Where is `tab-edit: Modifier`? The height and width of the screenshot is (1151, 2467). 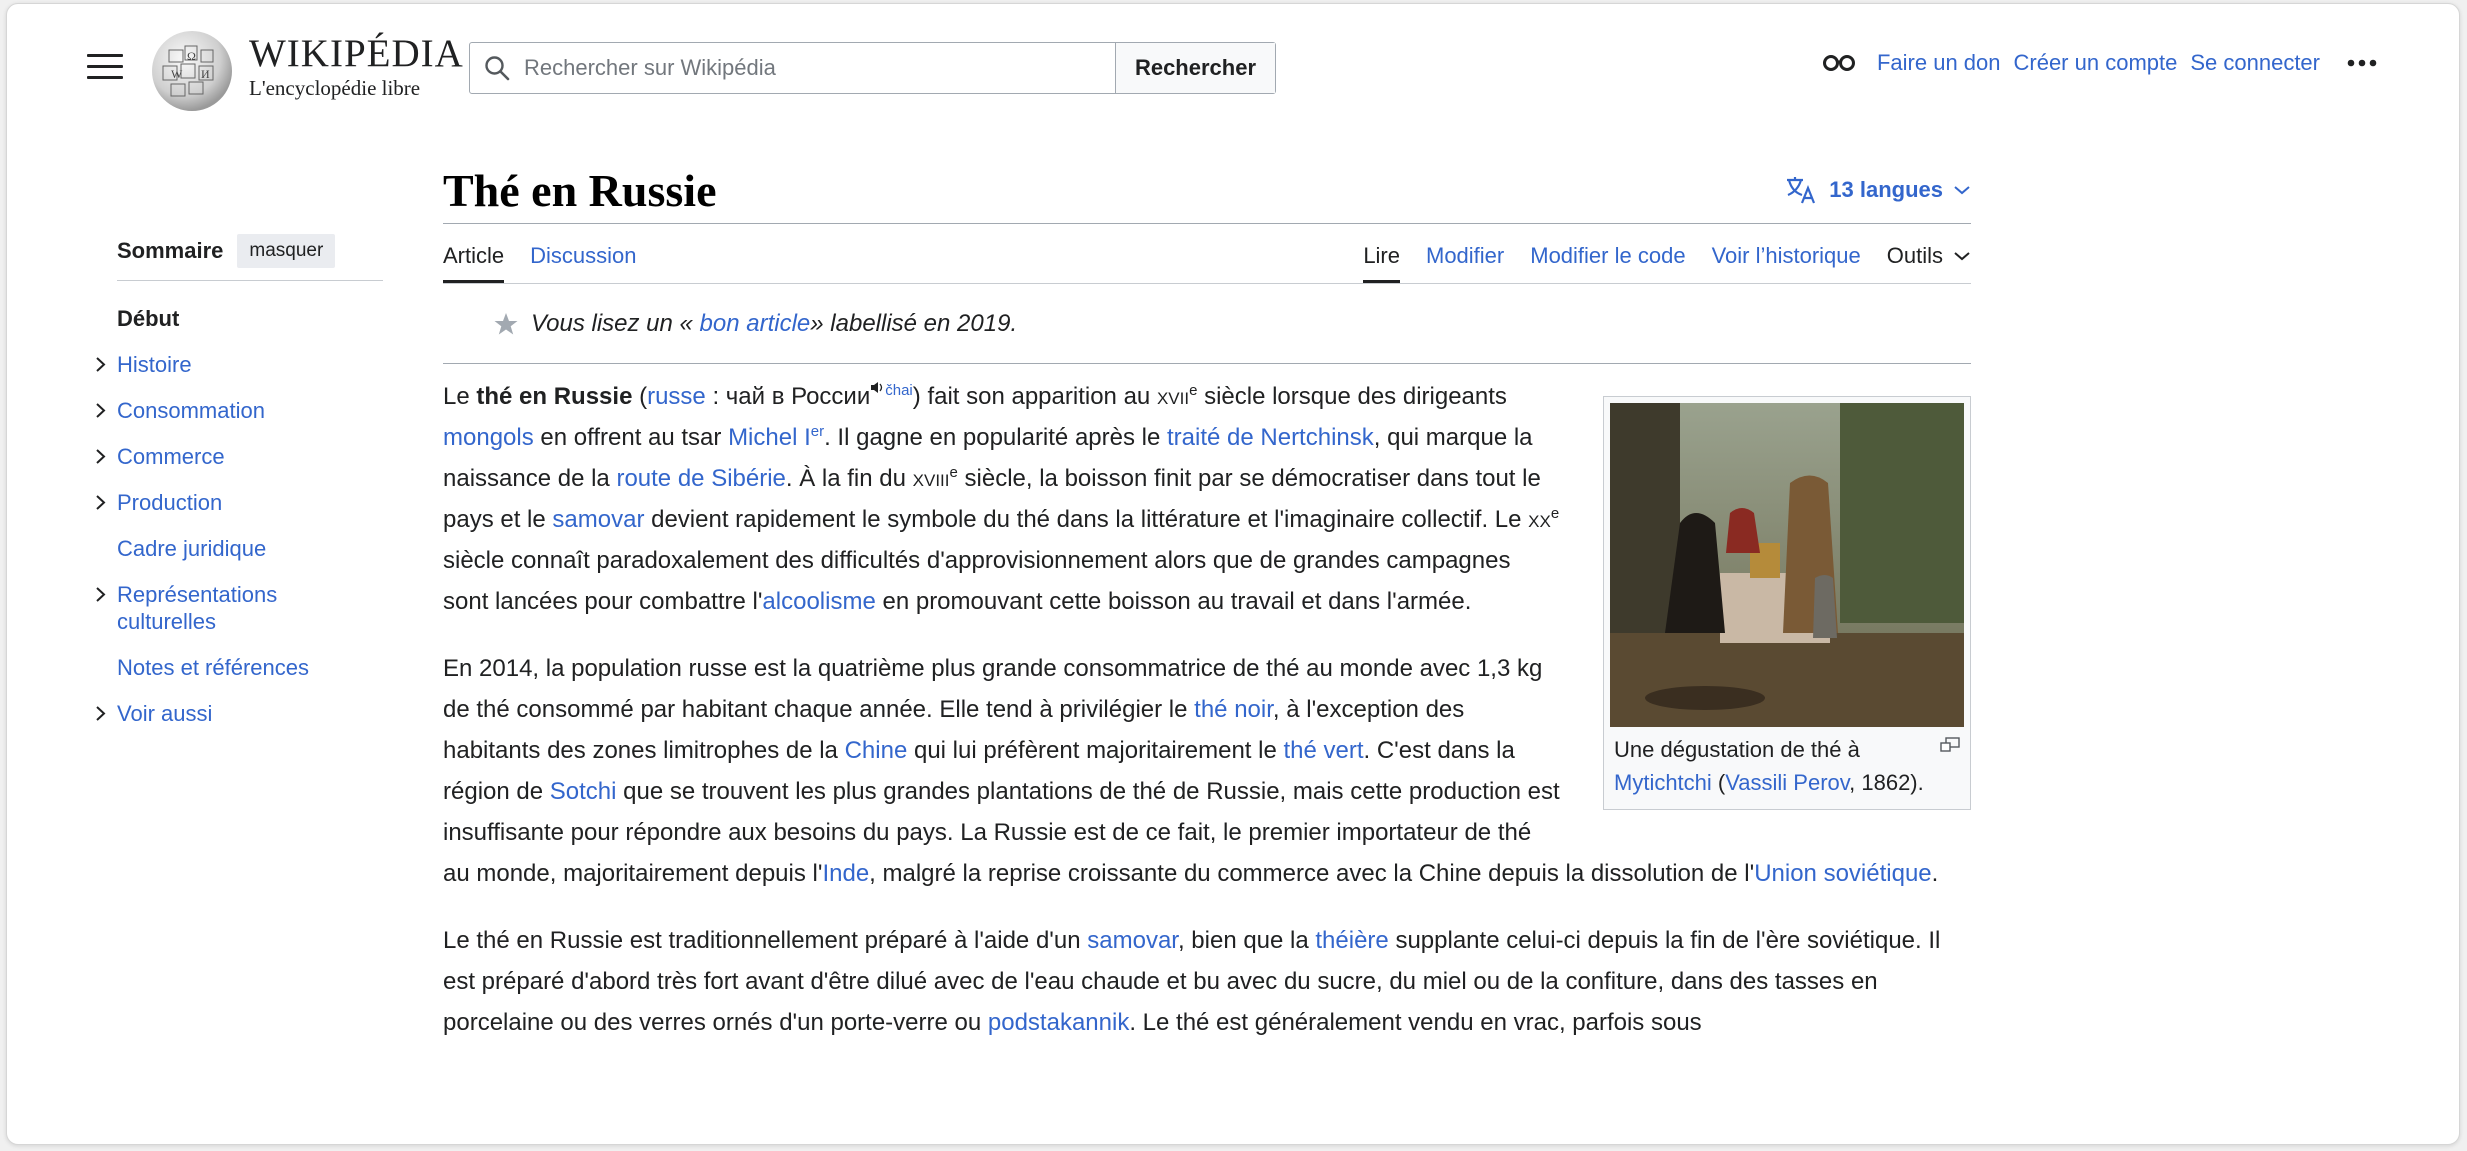 tab-edit: Modifier is located at coordinates (1465, 263).